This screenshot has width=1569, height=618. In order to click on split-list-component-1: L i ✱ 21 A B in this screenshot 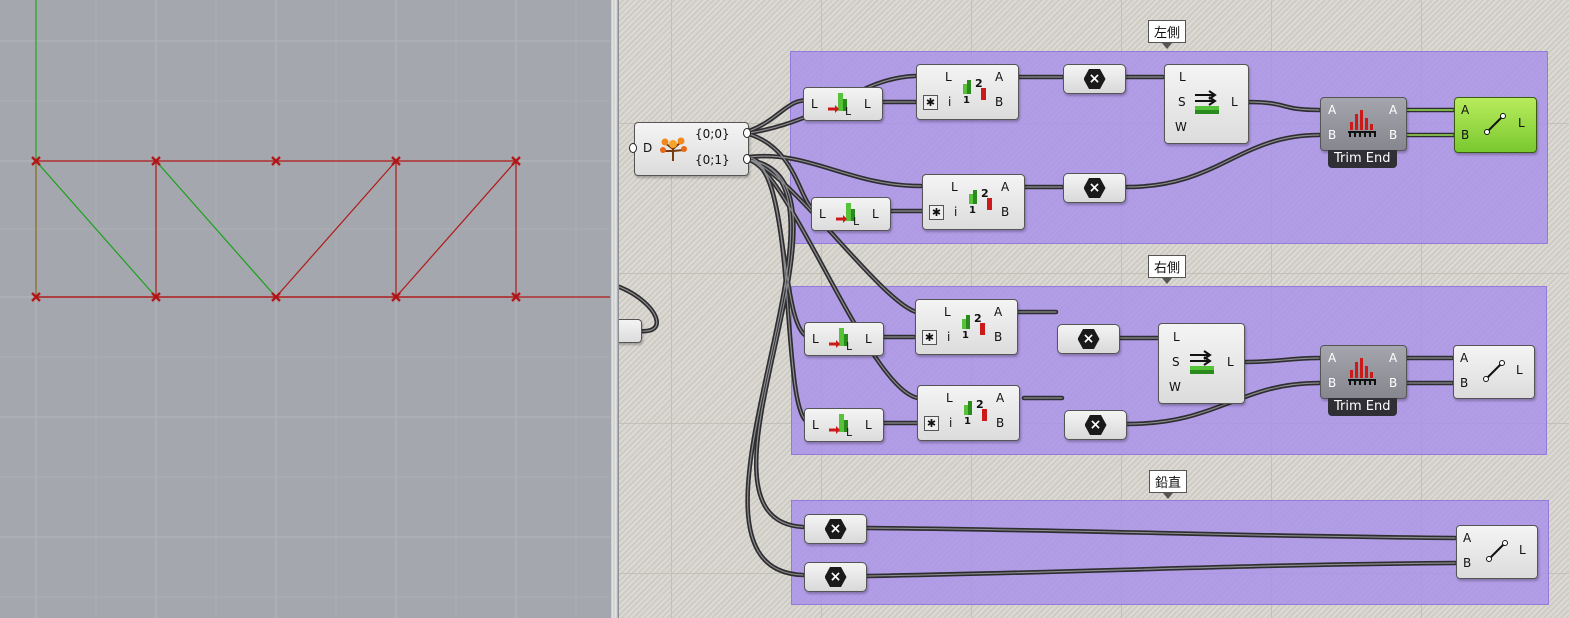, I will do `click(967, 92)`.